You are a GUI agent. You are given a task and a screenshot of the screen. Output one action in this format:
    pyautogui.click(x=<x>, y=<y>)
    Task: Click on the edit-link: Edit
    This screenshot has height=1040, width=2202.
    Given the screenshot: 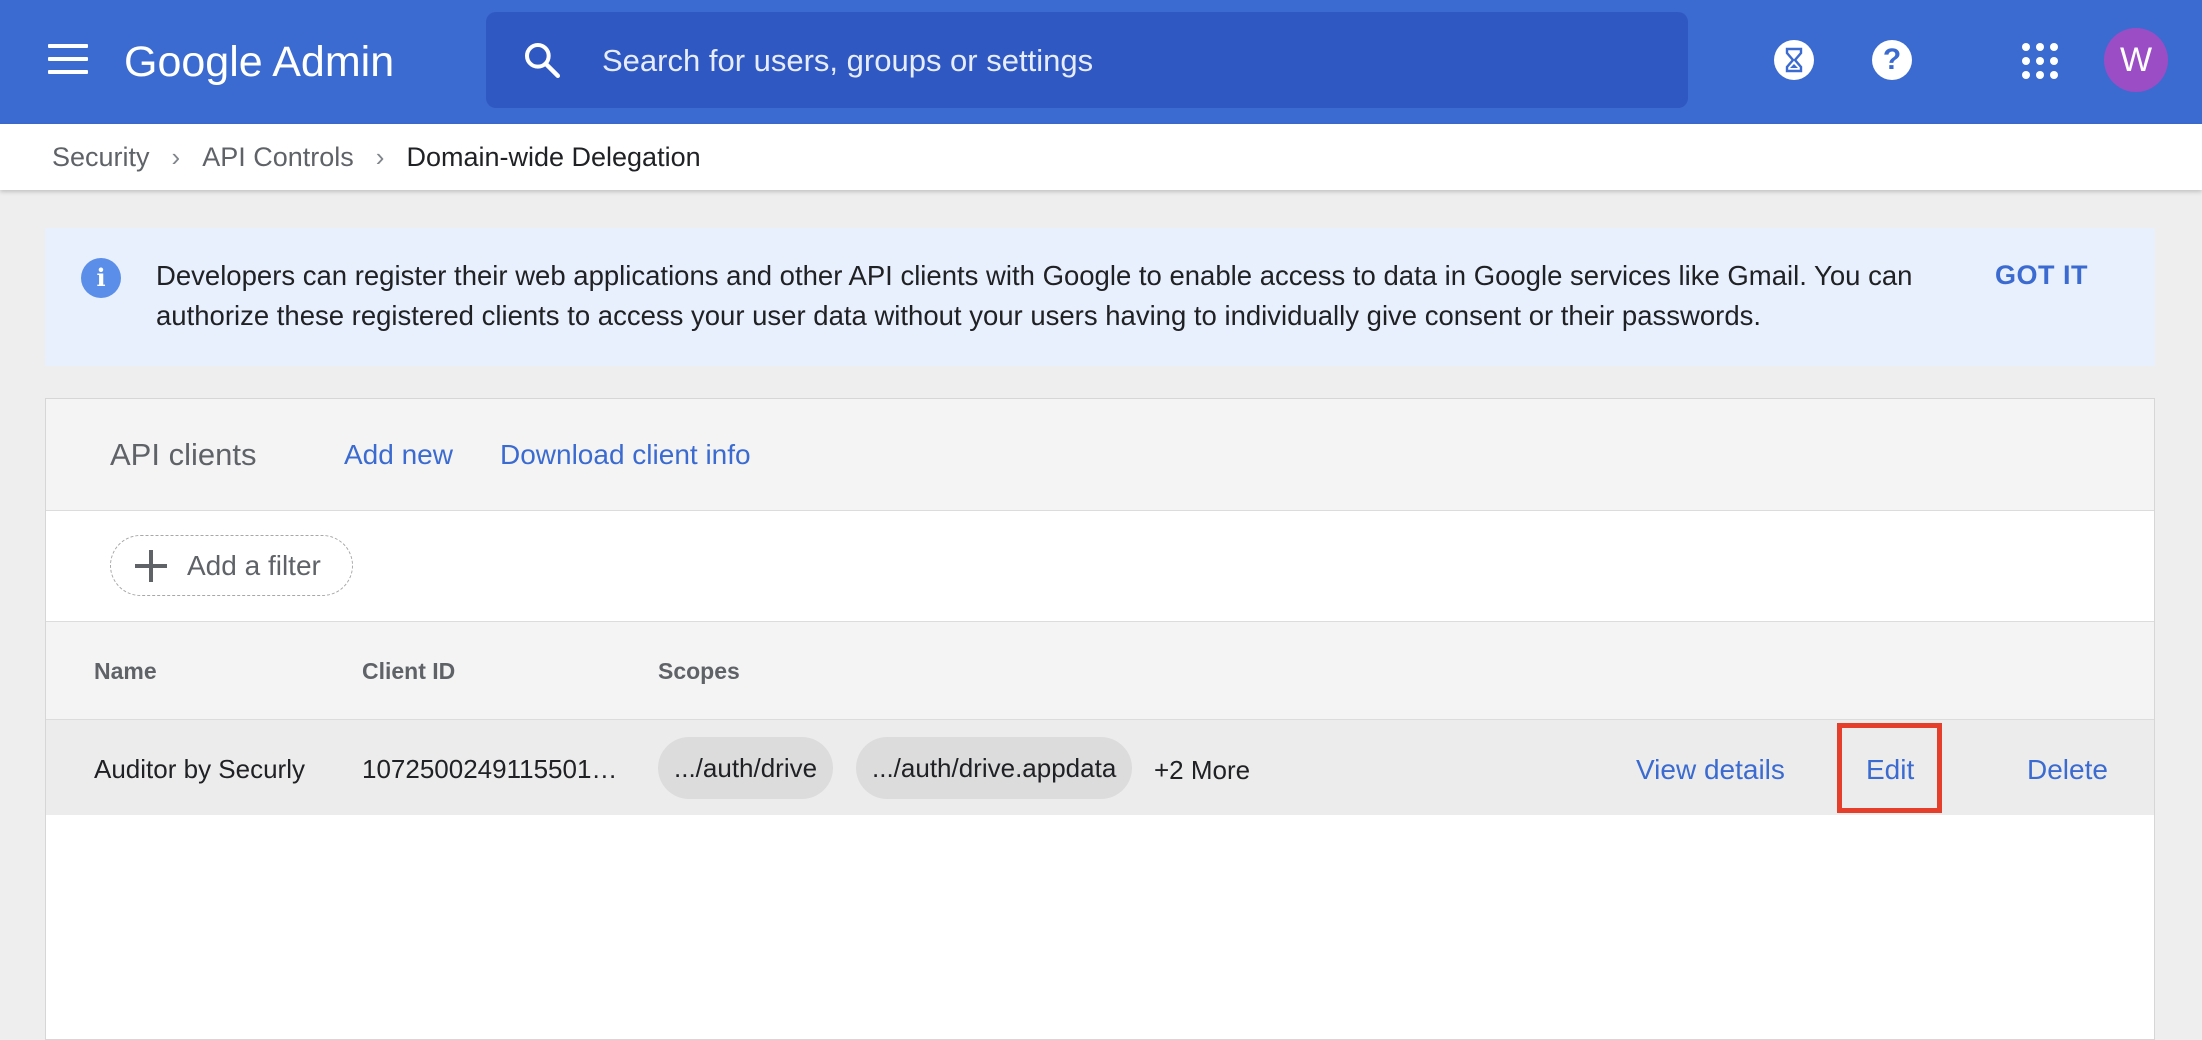 What is the action you would take?
    pyautogui.click(x=1890, y=770)
    